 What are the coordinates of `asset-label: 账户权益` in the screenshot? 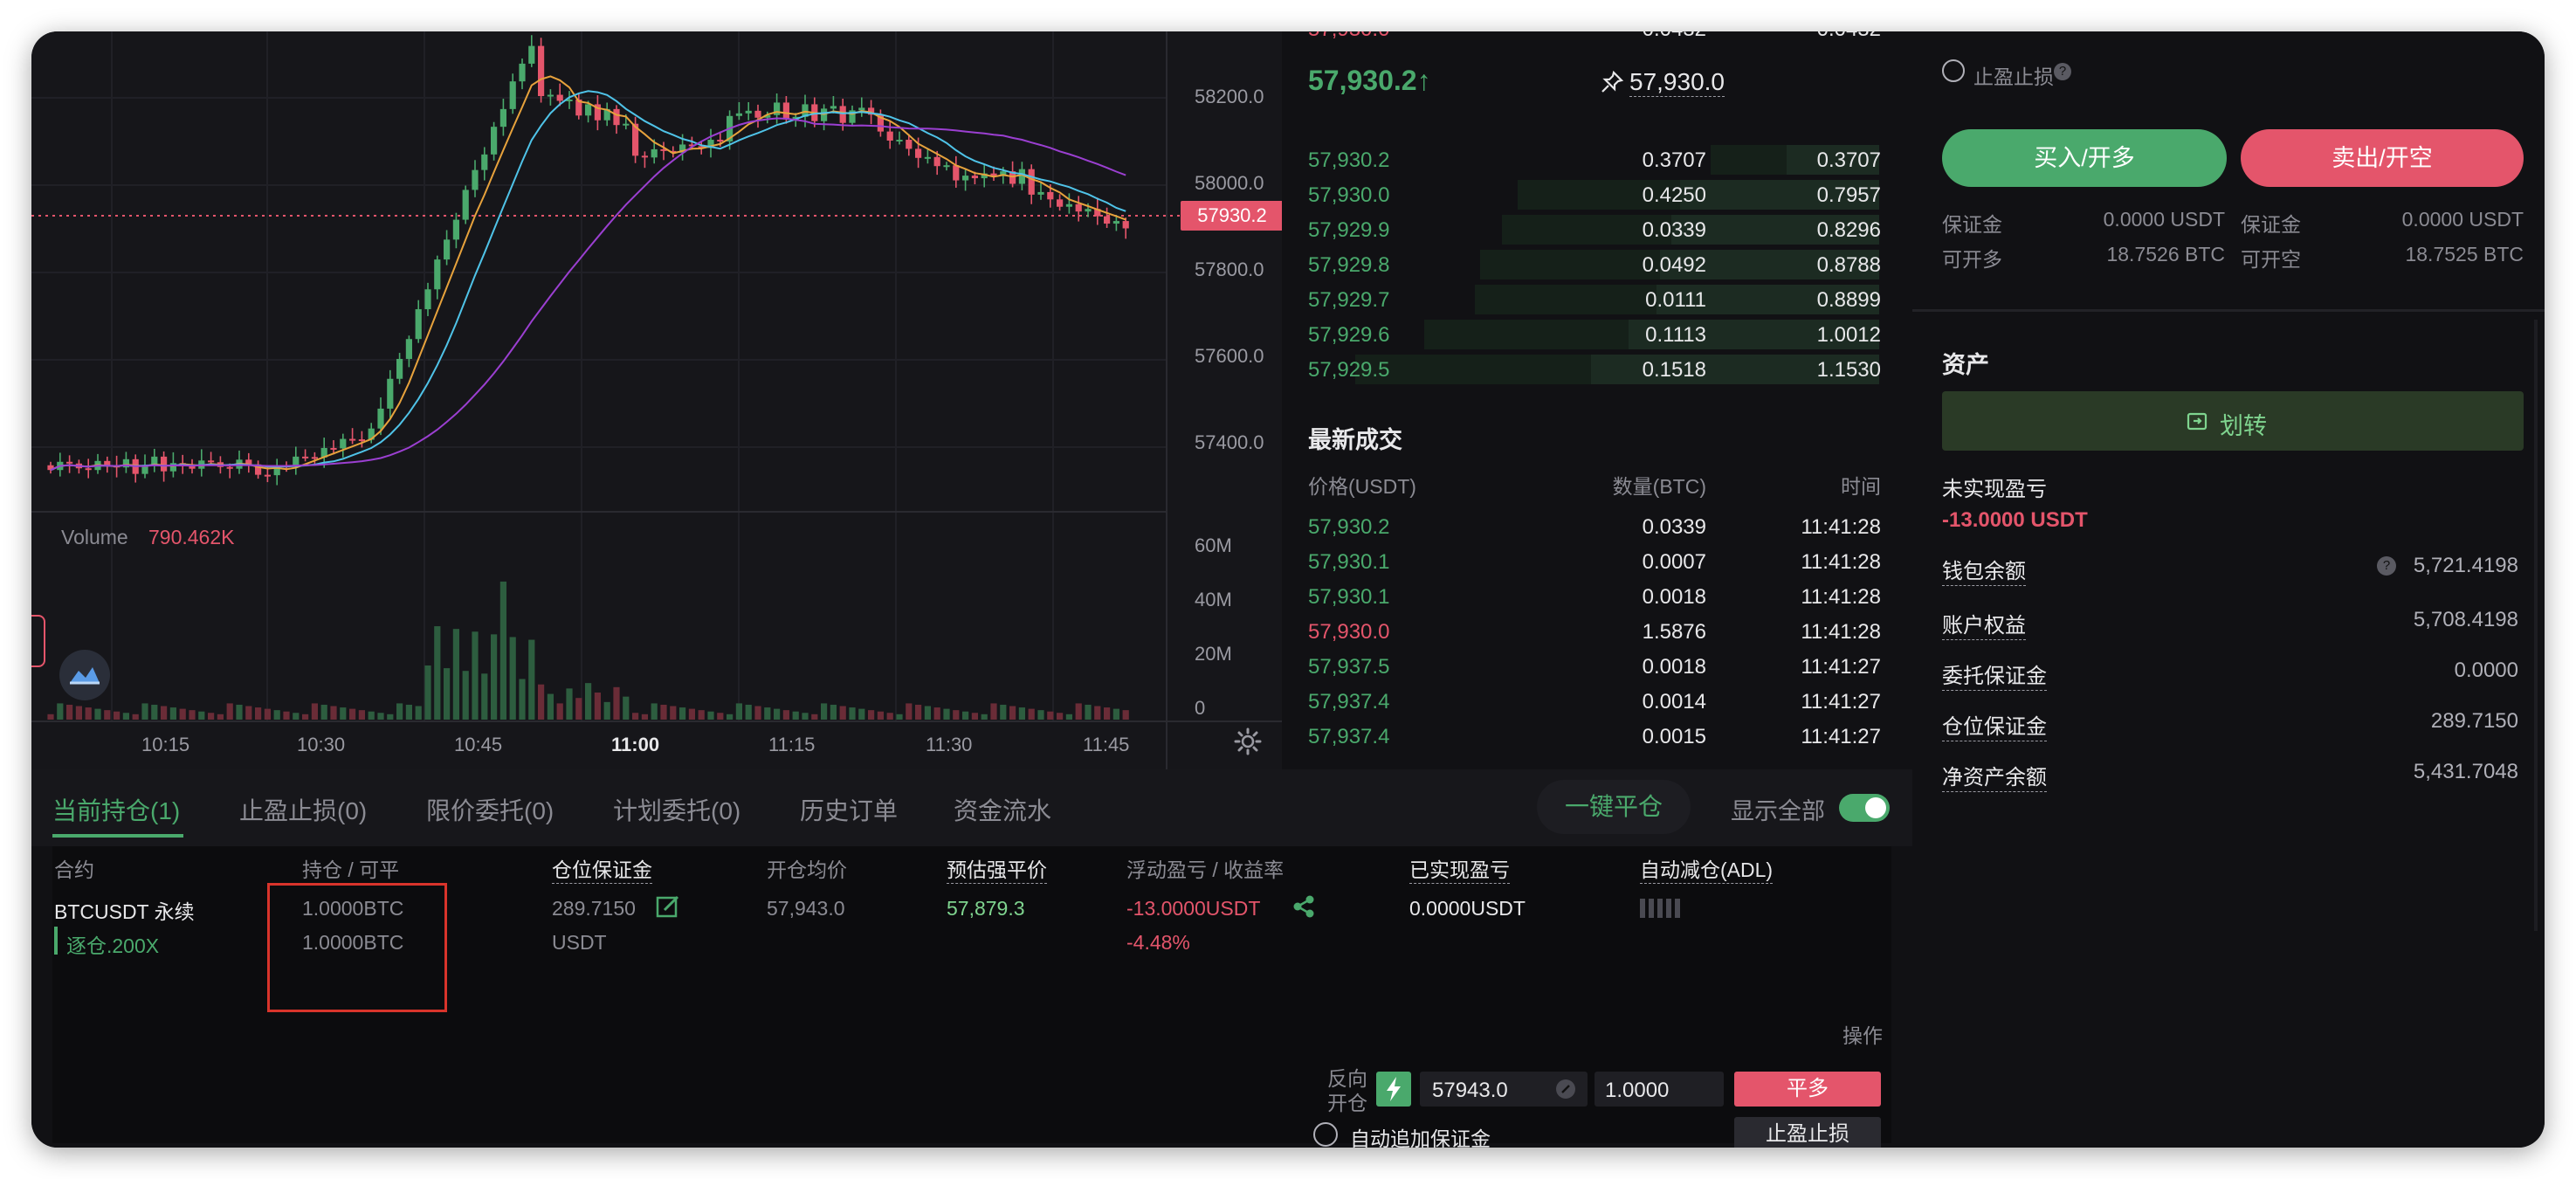 It's located at (1984, 624).